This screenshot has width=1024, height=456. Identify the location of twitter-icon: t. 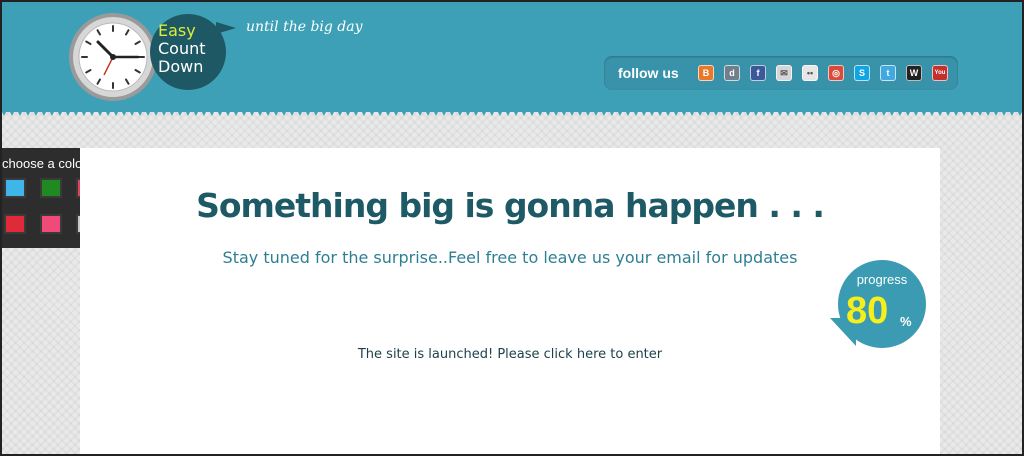
(888, 73).